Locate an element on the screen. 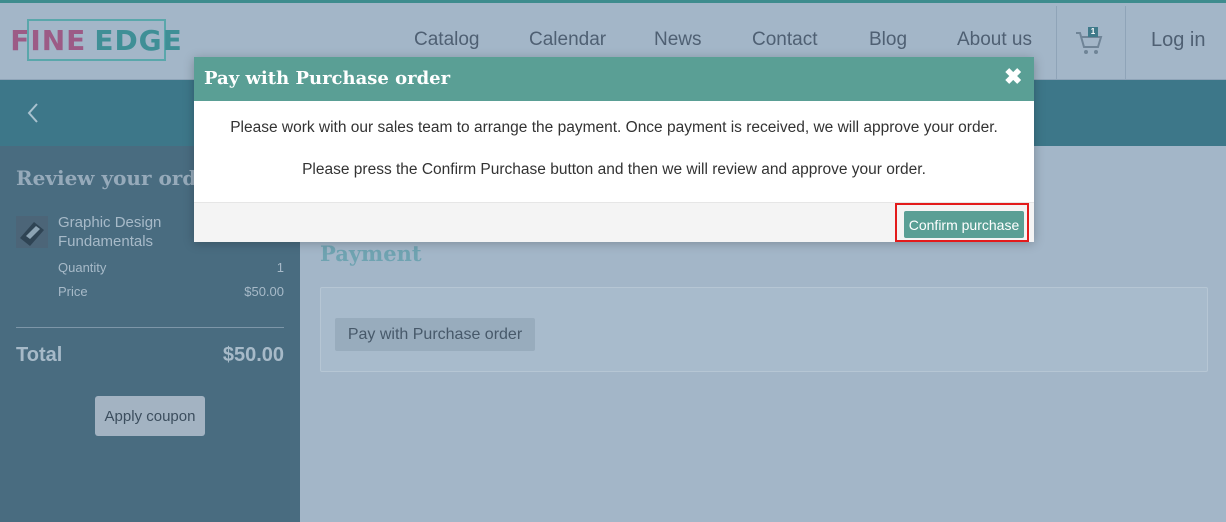 The image size is (1226, 522). modal-footer: Confirm purchase is located at coordinates (614, 222).